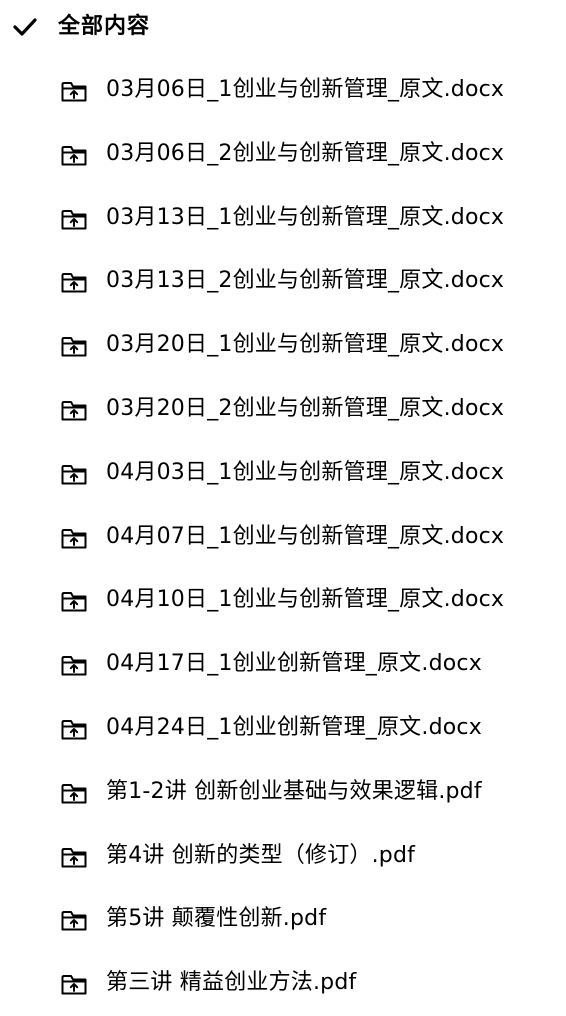 The width and height of the screenshot is (566, 1016). I want to click on file-list-item: 04月03日_1创业与创新管理_原文.docx, so click(283, 474).